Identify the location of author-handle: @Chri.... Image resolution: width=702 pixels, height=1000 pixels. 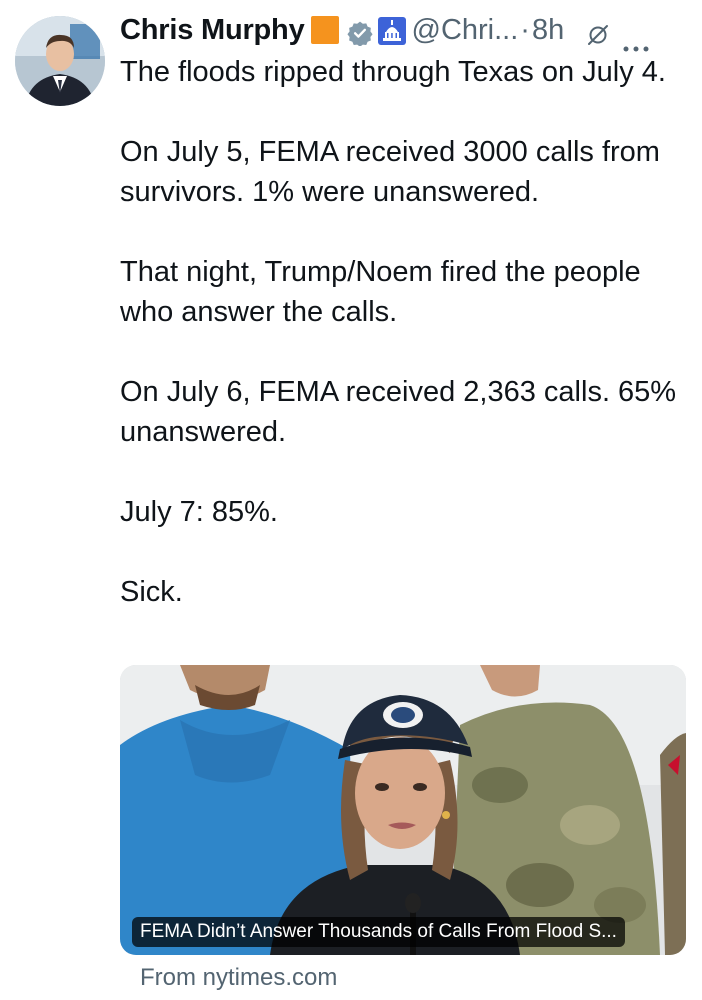
(465, 30).